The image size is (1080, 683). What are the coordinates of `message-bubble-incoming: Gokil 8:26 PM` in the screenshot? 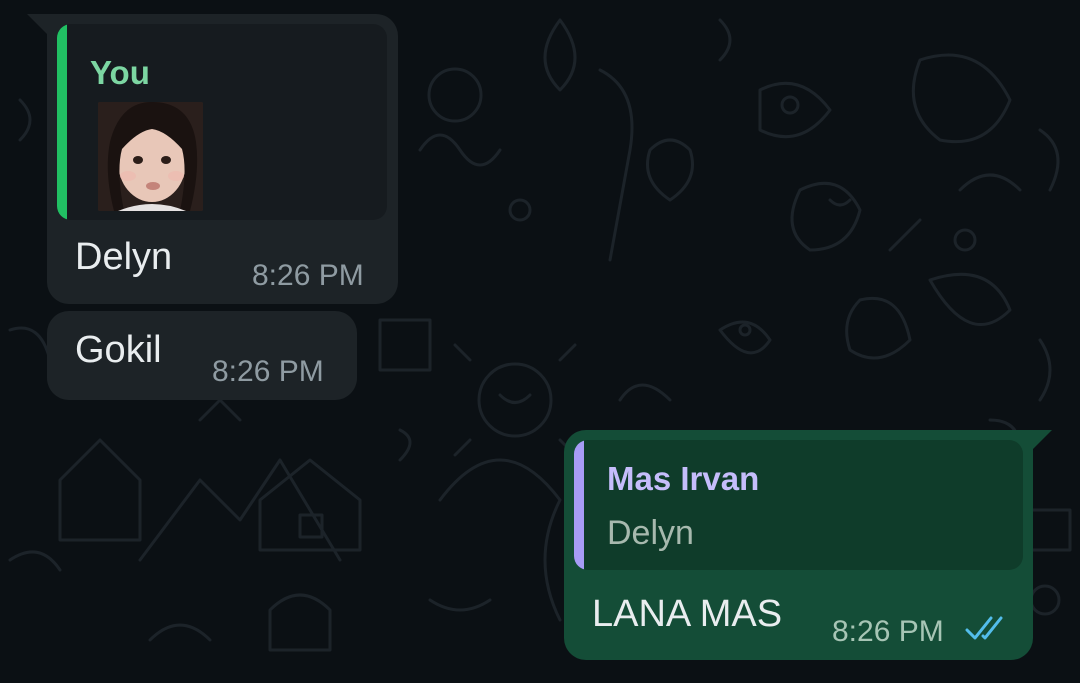 It's located at (202, 355).